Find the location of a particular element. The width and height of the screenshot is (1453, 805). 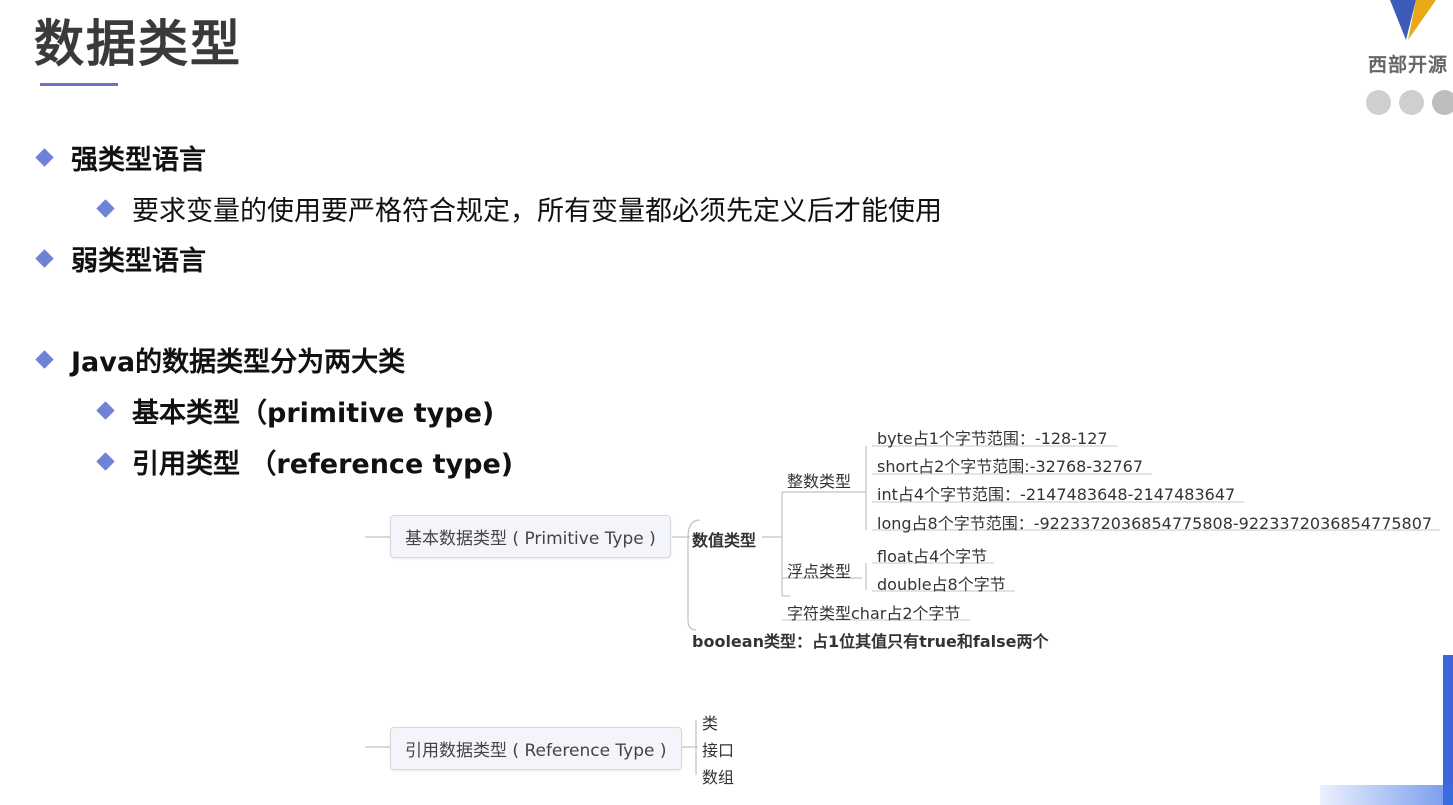

mindmap-numeric: 数值类型 is located at coordinates (724, 540).